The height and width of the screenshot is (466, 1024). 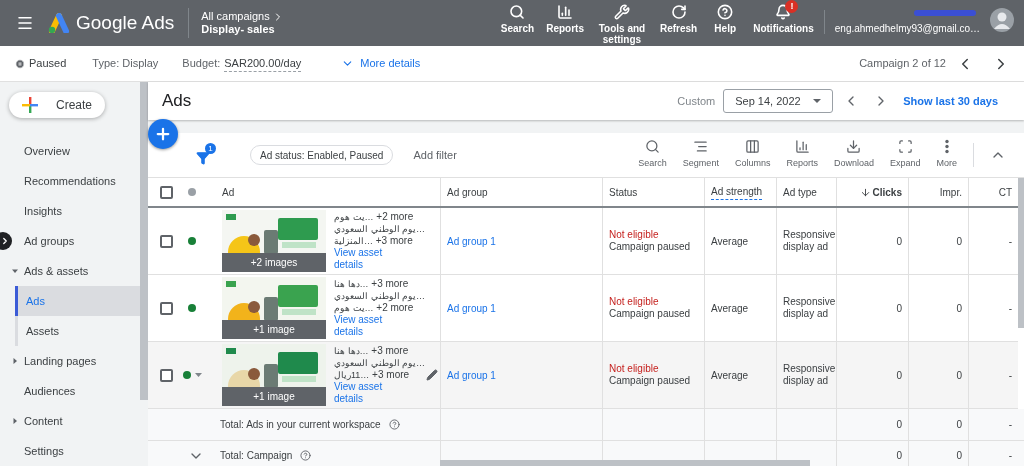 I want to click on sidebar-item: Ad groups, so click(x=76, y=241).